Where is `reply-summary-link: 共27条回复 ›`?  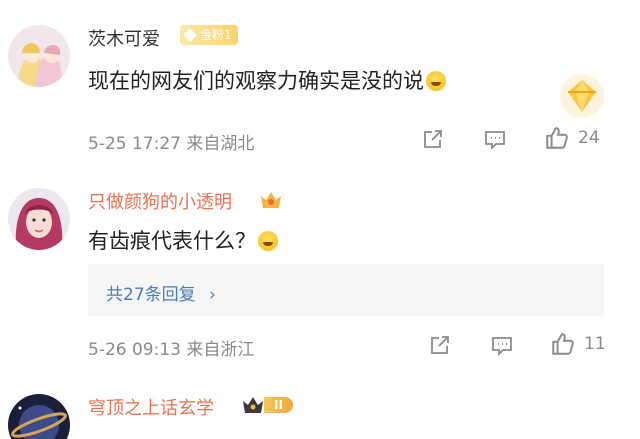 reply-summary-link: 共27条回复 › is located at coordinates (161, 292).